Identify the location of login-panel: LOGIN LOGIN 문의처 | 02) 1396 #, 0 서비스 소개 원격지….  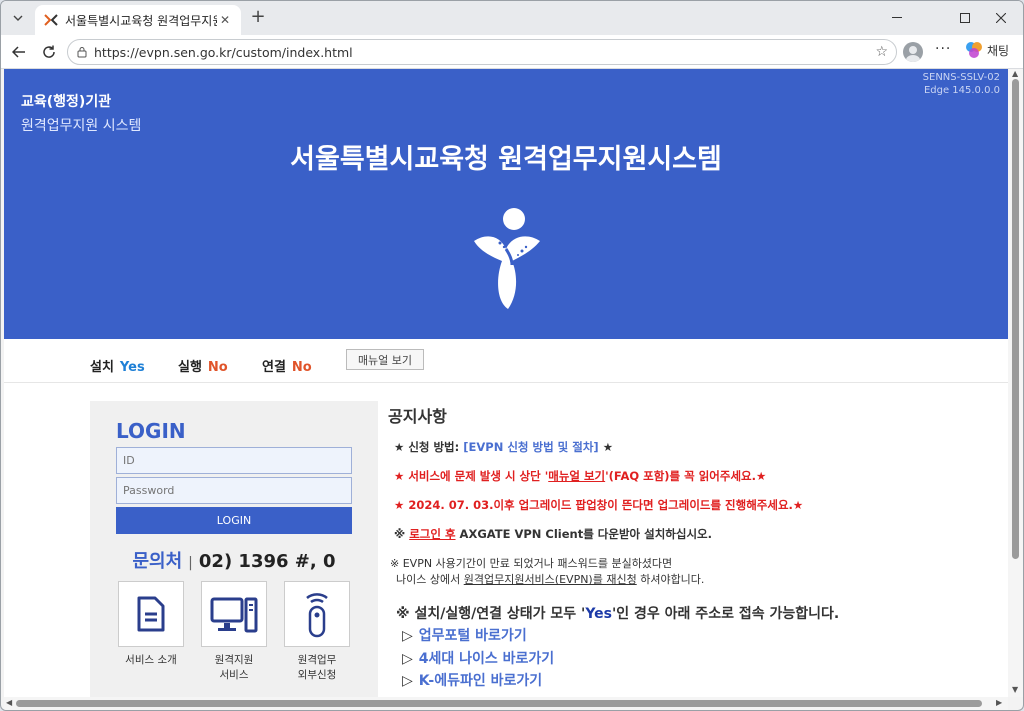
(234, 549).